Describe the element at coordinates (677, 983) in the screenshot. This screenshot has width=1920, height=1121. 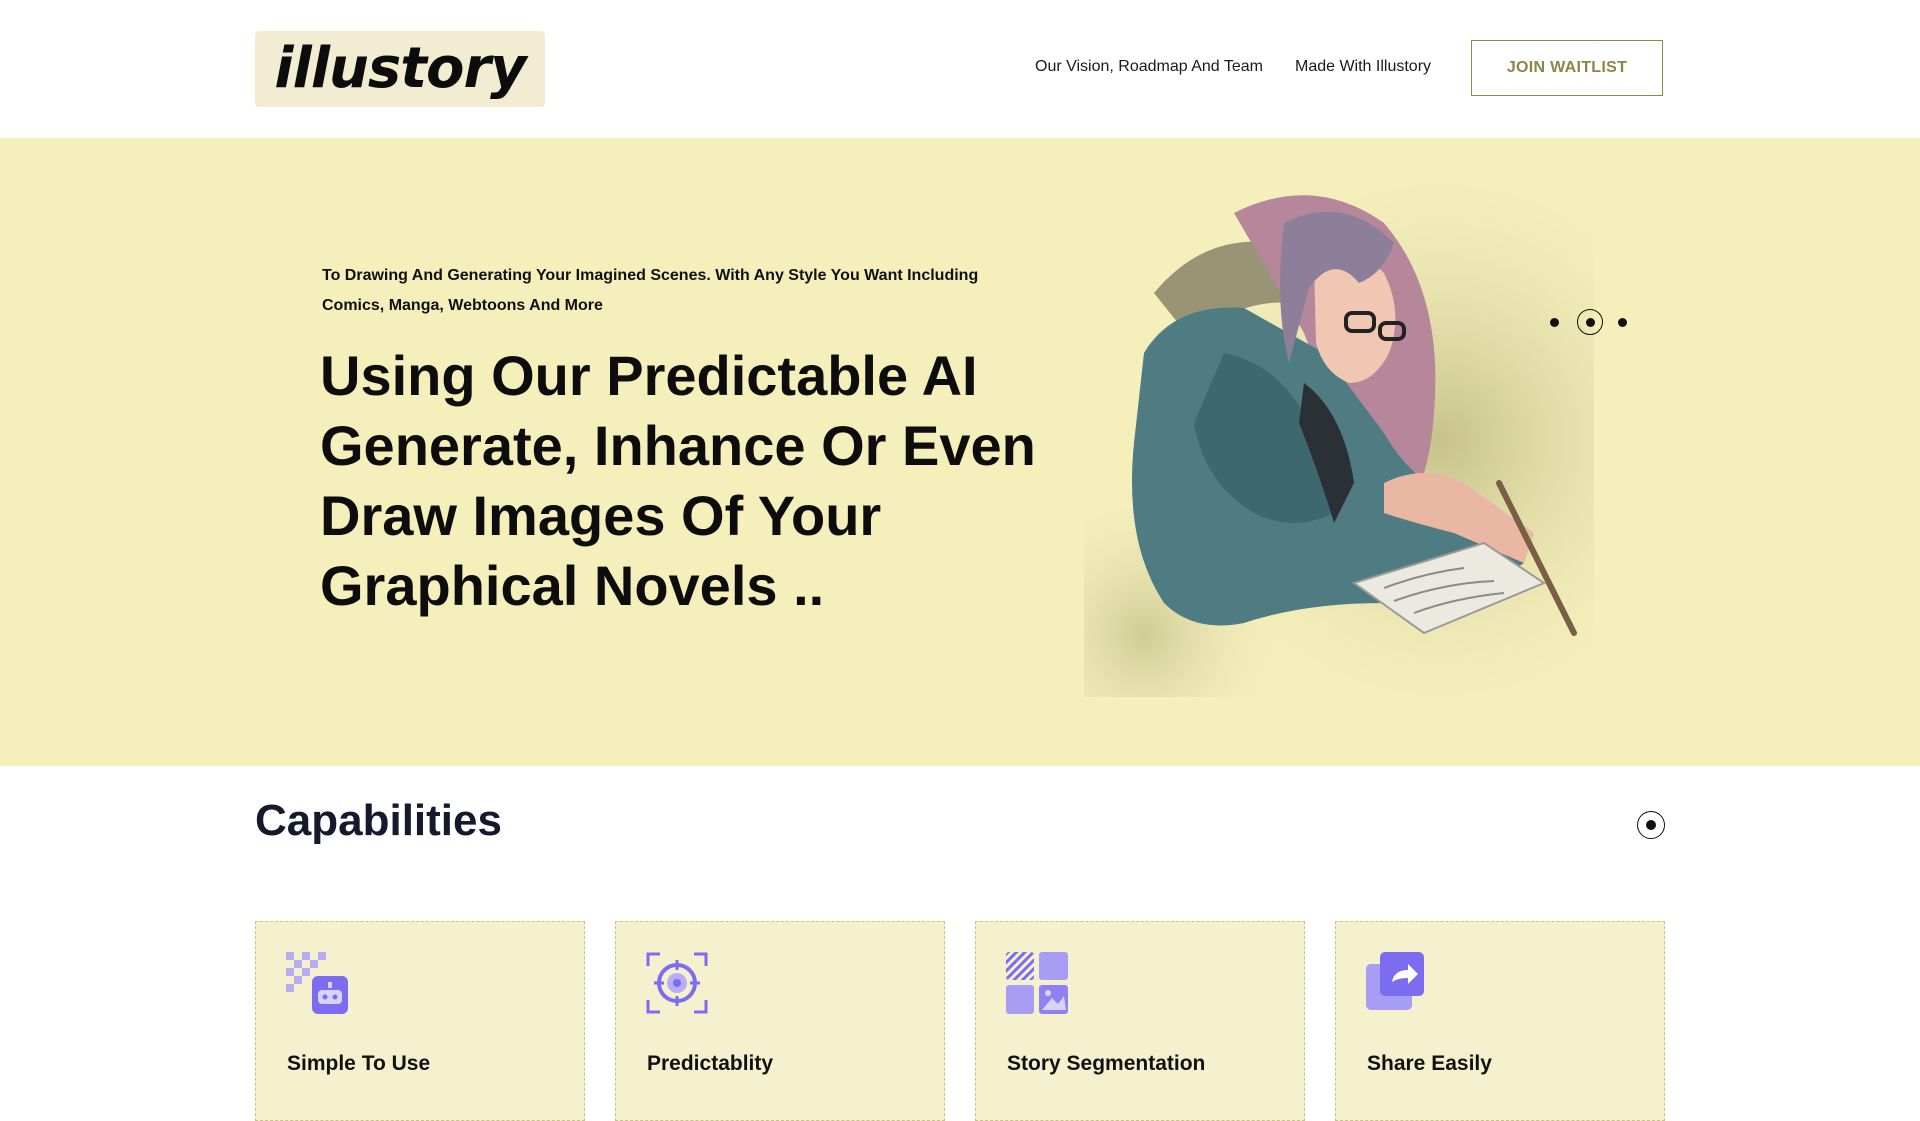
I see `target-icon` at that location.